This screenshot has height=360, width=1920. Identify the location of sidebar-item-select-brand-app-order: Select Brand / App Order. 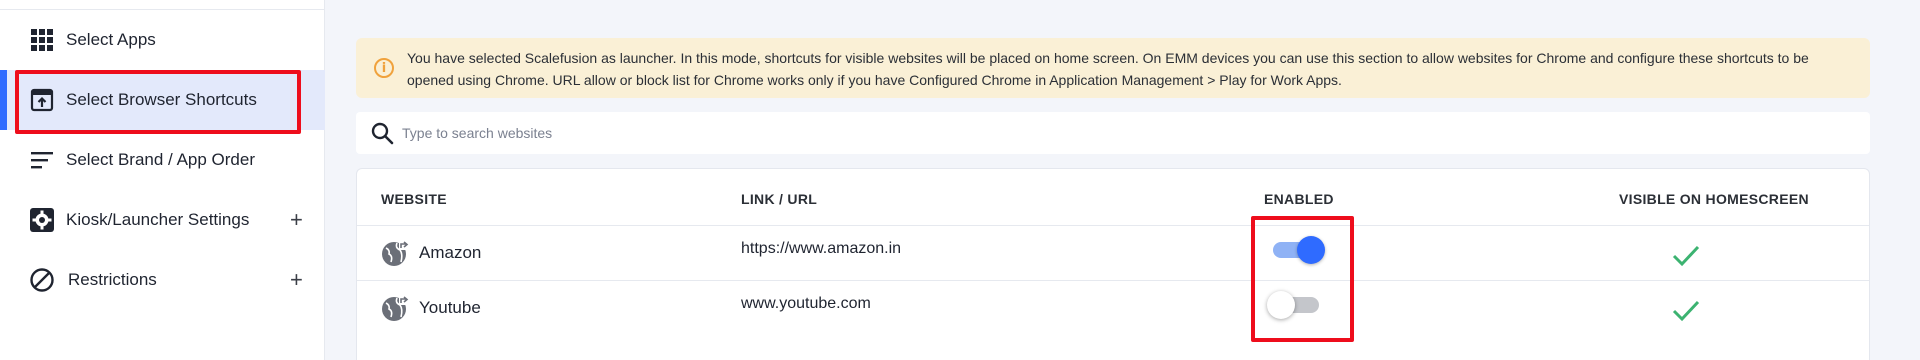
(162, 160).